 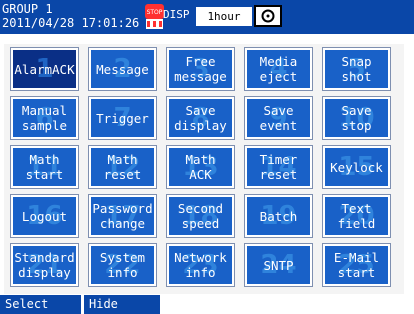 I want to click on key-label: Second speed, so click(x=200, y=216).